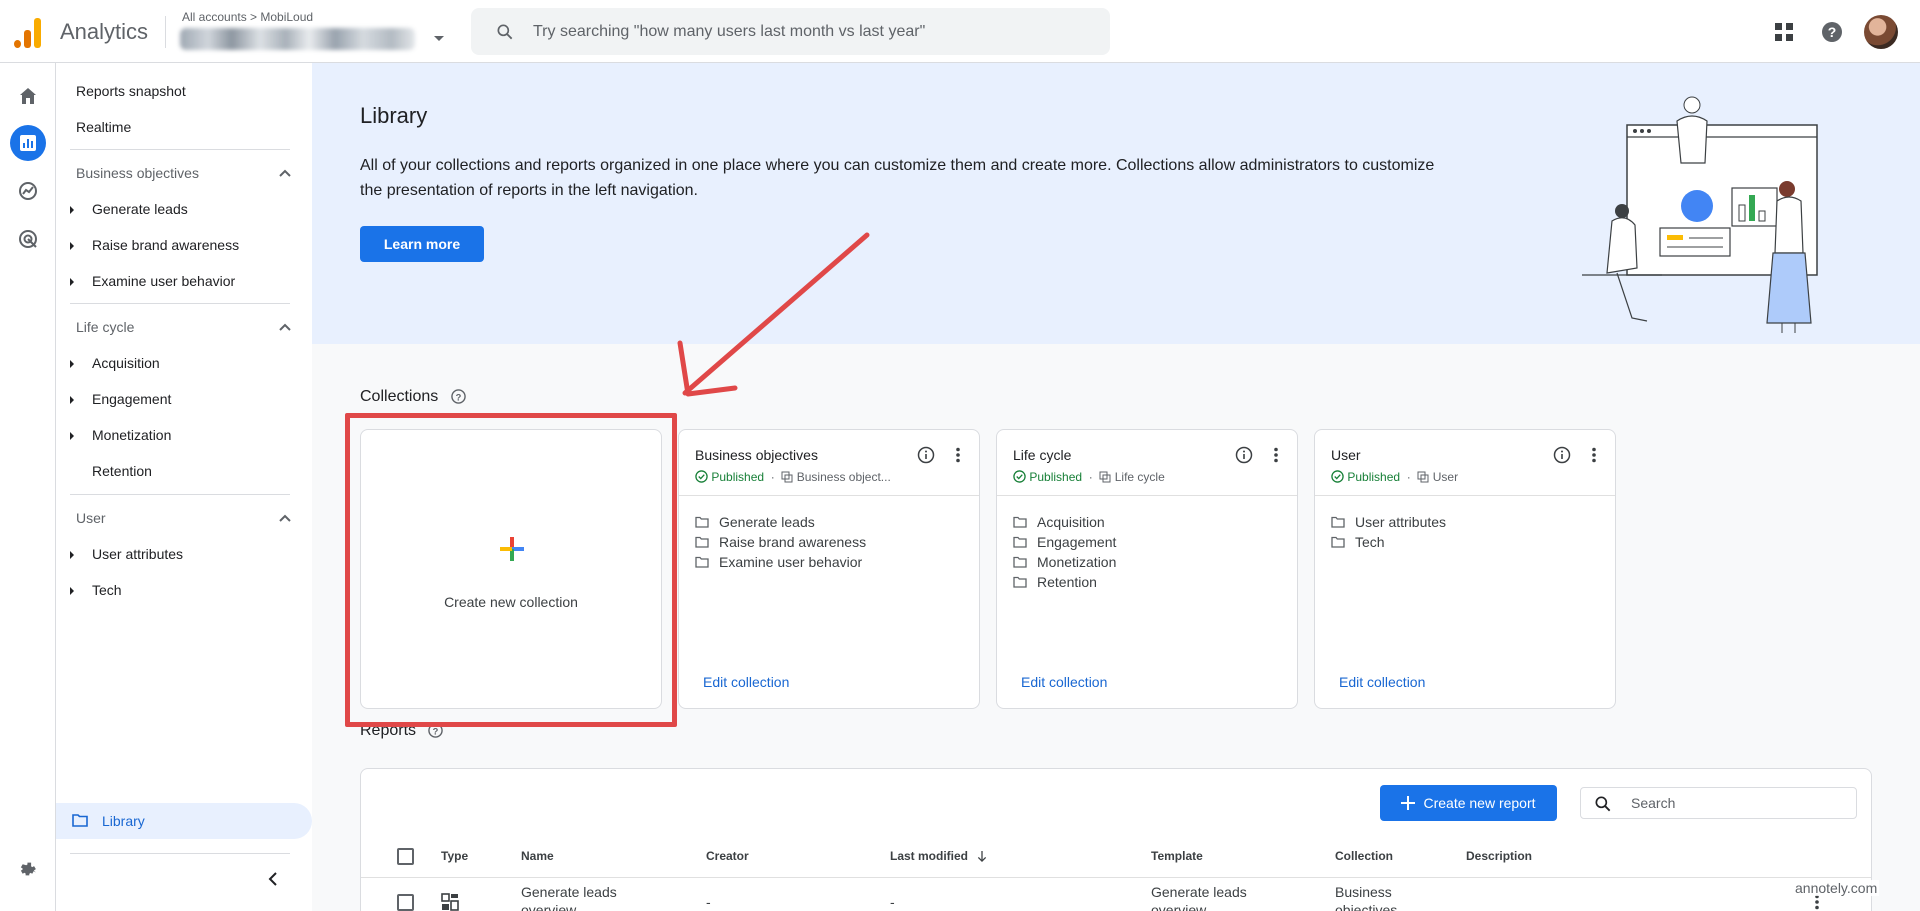  What do you see at coordinates (405, 856) in the screenshot?
I see `select-all-checkbox` at bounding box center [405, 856].